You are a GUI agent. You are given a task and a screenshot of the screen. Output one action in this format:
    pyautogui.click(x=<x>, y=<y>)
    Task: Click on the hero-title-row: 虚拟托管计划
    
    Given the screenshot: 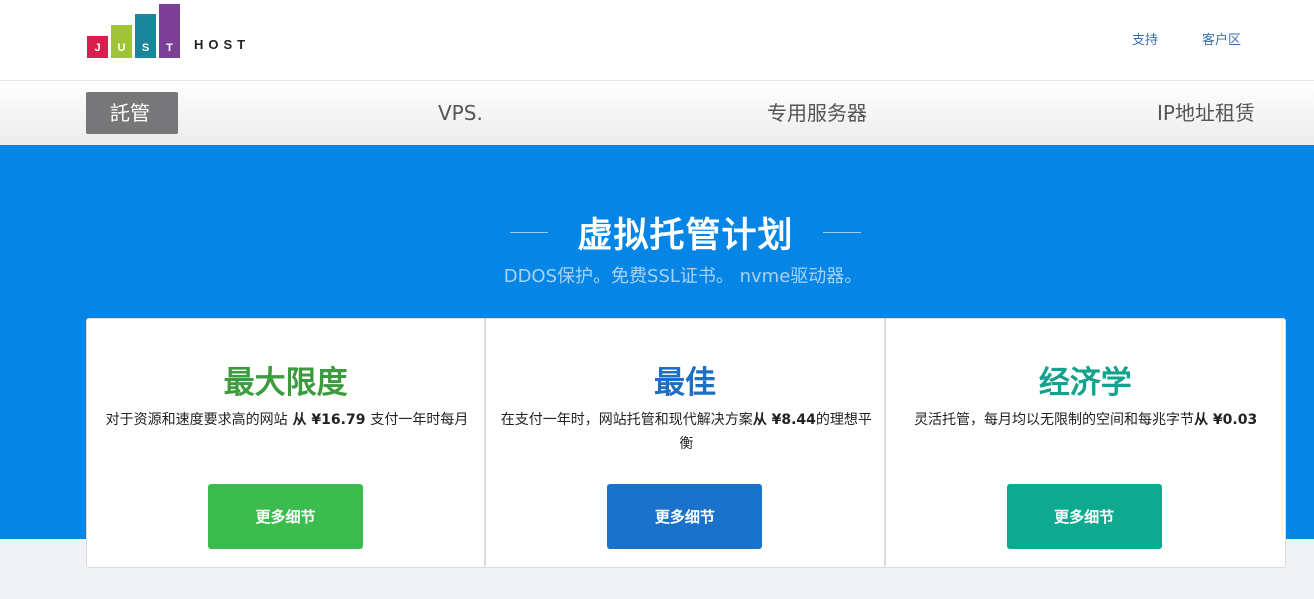 What is the action you would take?
    pyautogui.click(x=657, y=232)
    